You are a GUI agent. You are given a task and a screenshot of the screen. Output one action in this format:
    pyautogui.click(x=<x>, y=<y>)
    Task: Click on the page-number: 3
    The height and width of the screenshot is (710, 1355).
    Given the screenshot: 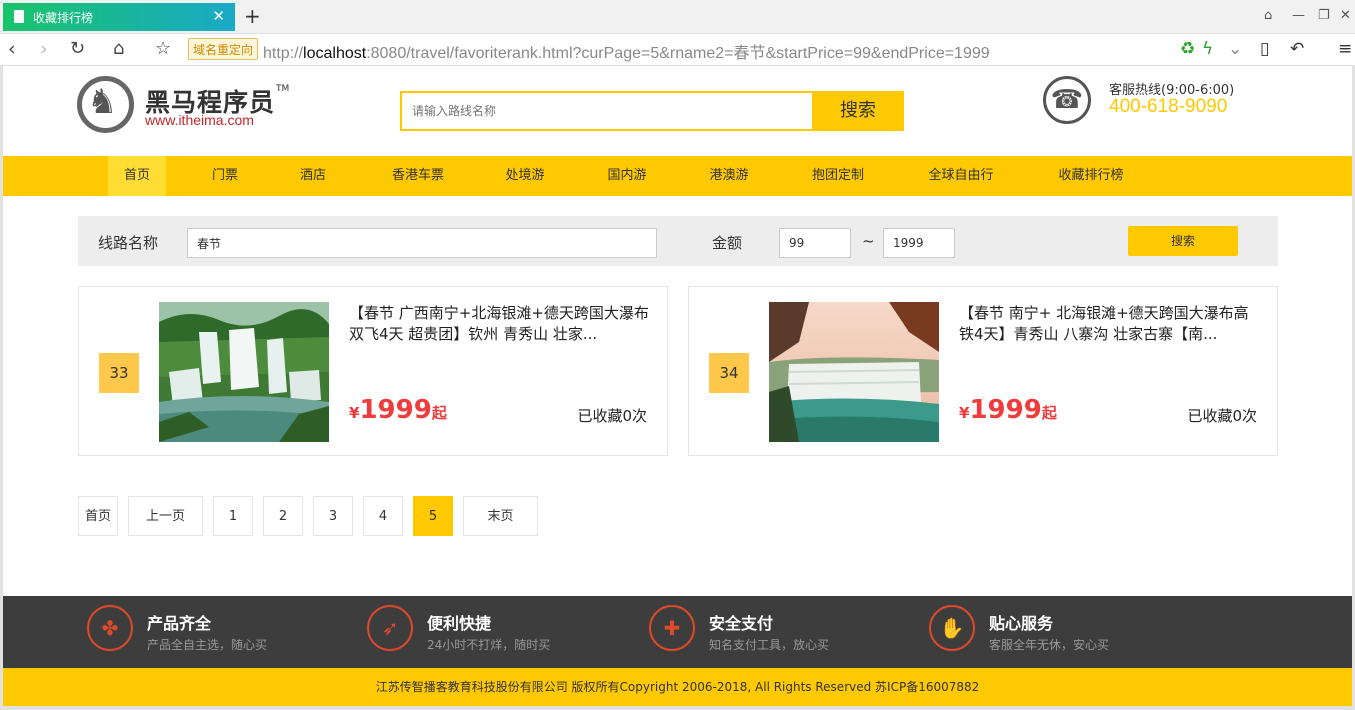 What is the action you would take?
    pyautogui.click(x=333, y=516)
    